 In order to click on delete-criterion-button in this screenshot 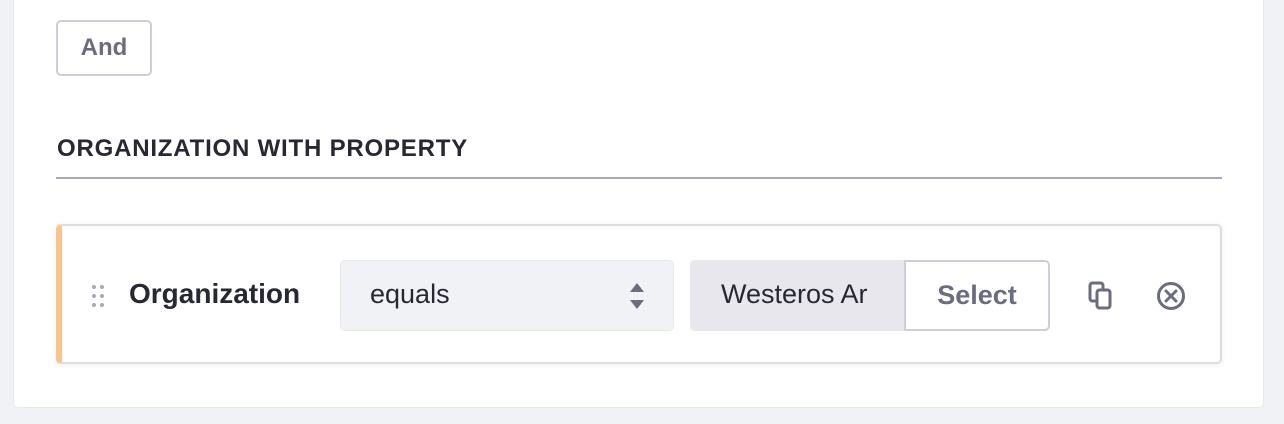, I will do `click(1171, 296)`.